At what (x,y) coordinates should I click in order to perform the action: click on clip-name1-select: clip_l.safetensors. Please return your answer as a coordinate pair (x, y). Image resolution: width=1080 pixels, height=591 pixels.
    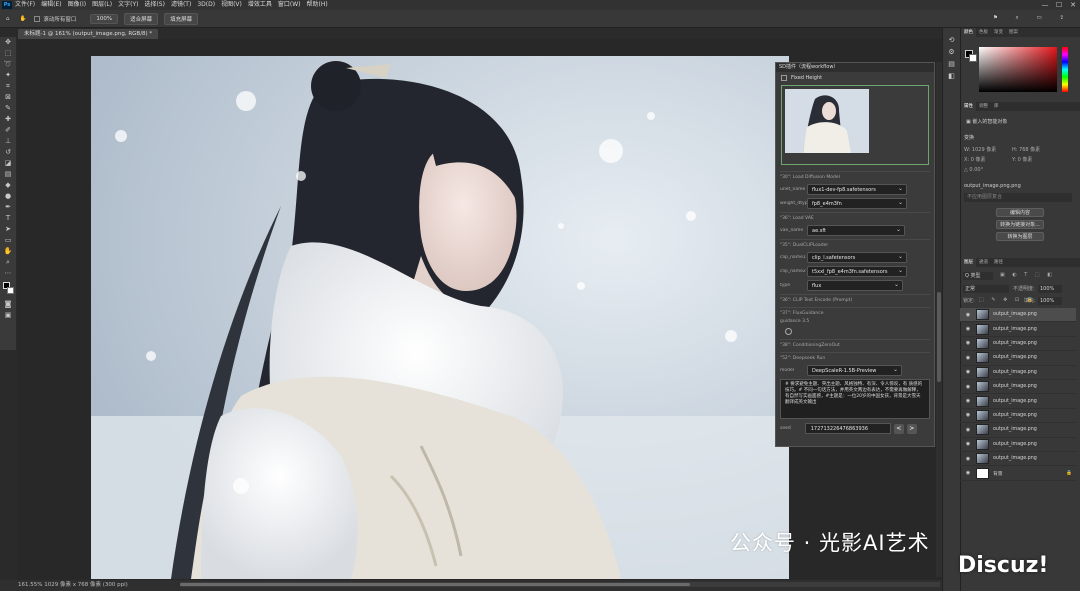
    Looking at the image, I should click on (857, 257).